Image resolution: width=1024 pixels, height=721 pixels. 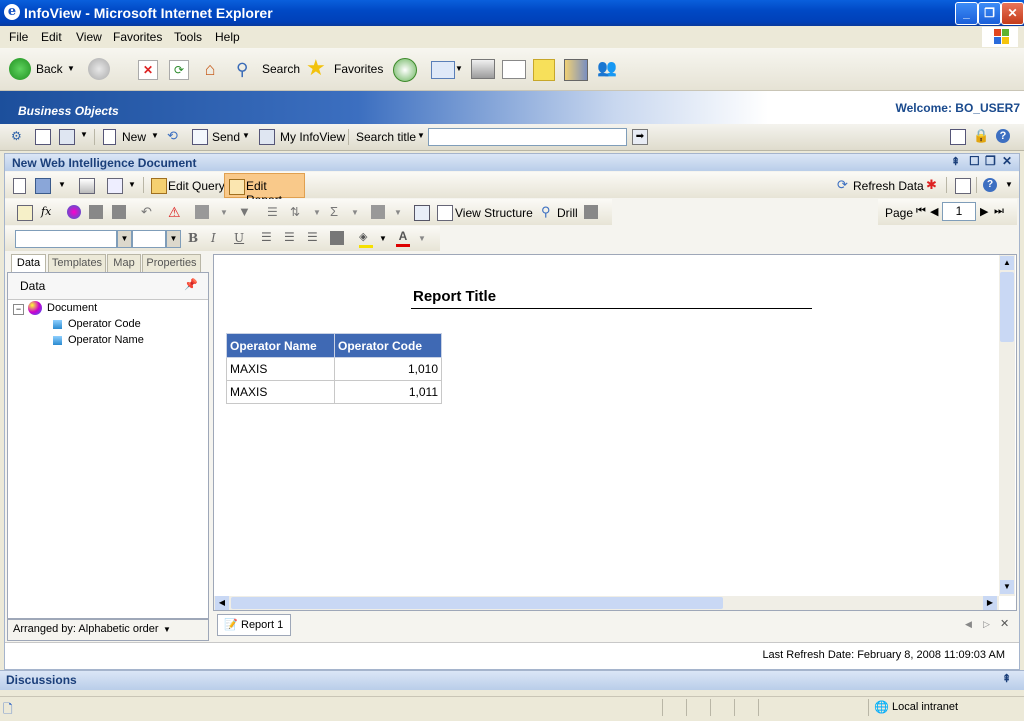 What do you see at coordinates (222, 603) in the screenshot?
I see `scroll-left-icon: ◀` at bounding box center [222, 603].